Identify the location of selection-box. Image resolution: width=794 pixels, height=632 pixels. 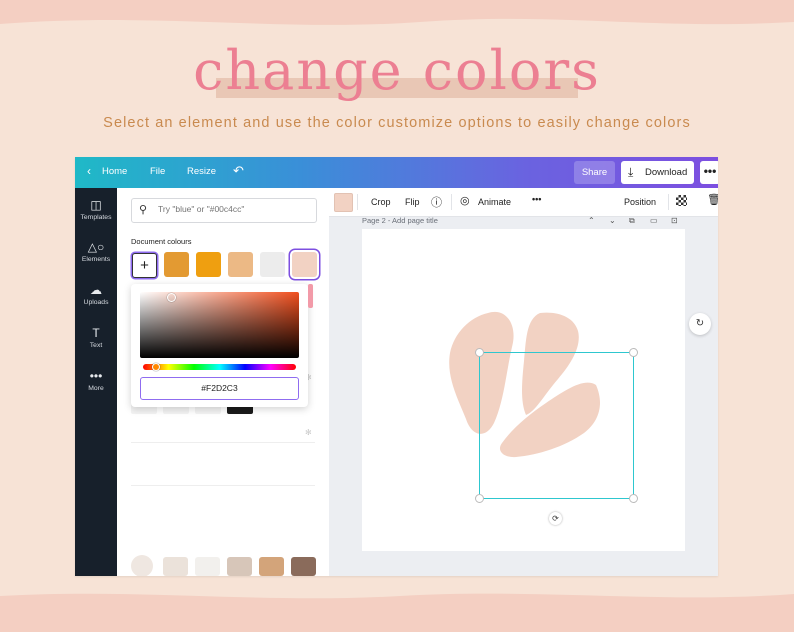
(556, 425).